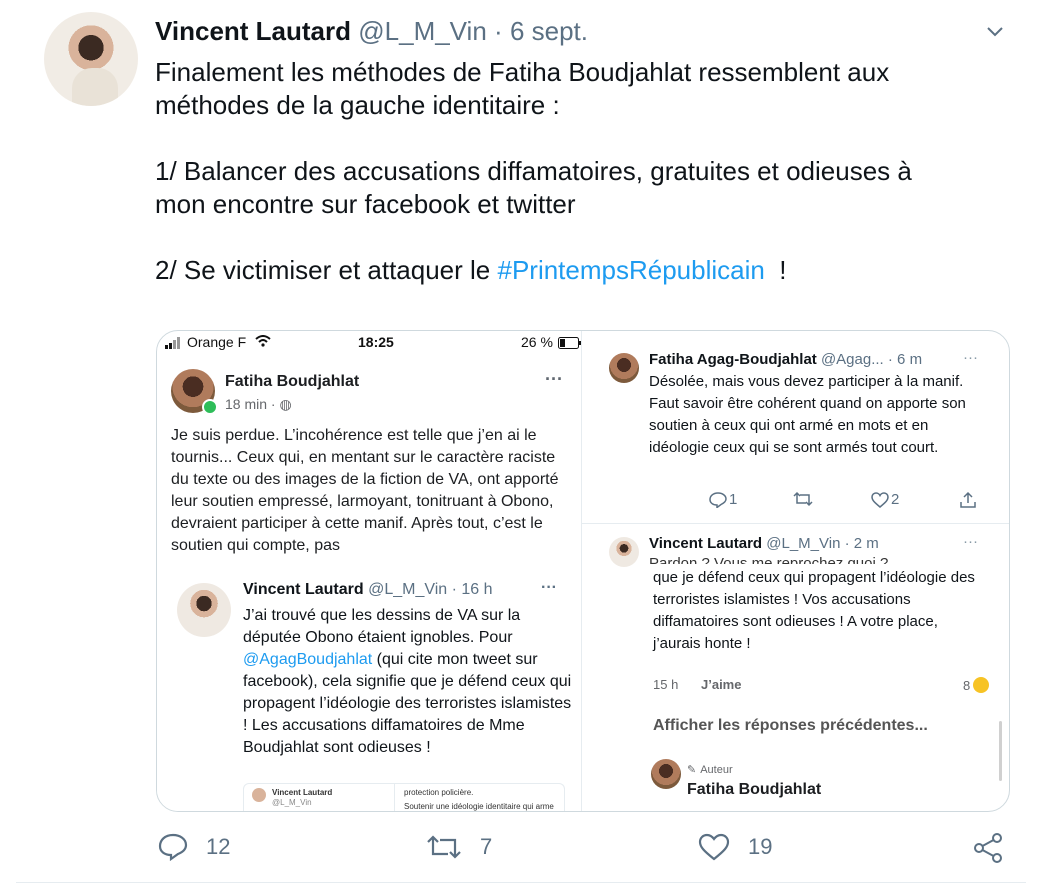 Image resolution: width=1040 pixels, height=887 pixels. I want to click on reply1-reply-count: 1, so click(733, 499).